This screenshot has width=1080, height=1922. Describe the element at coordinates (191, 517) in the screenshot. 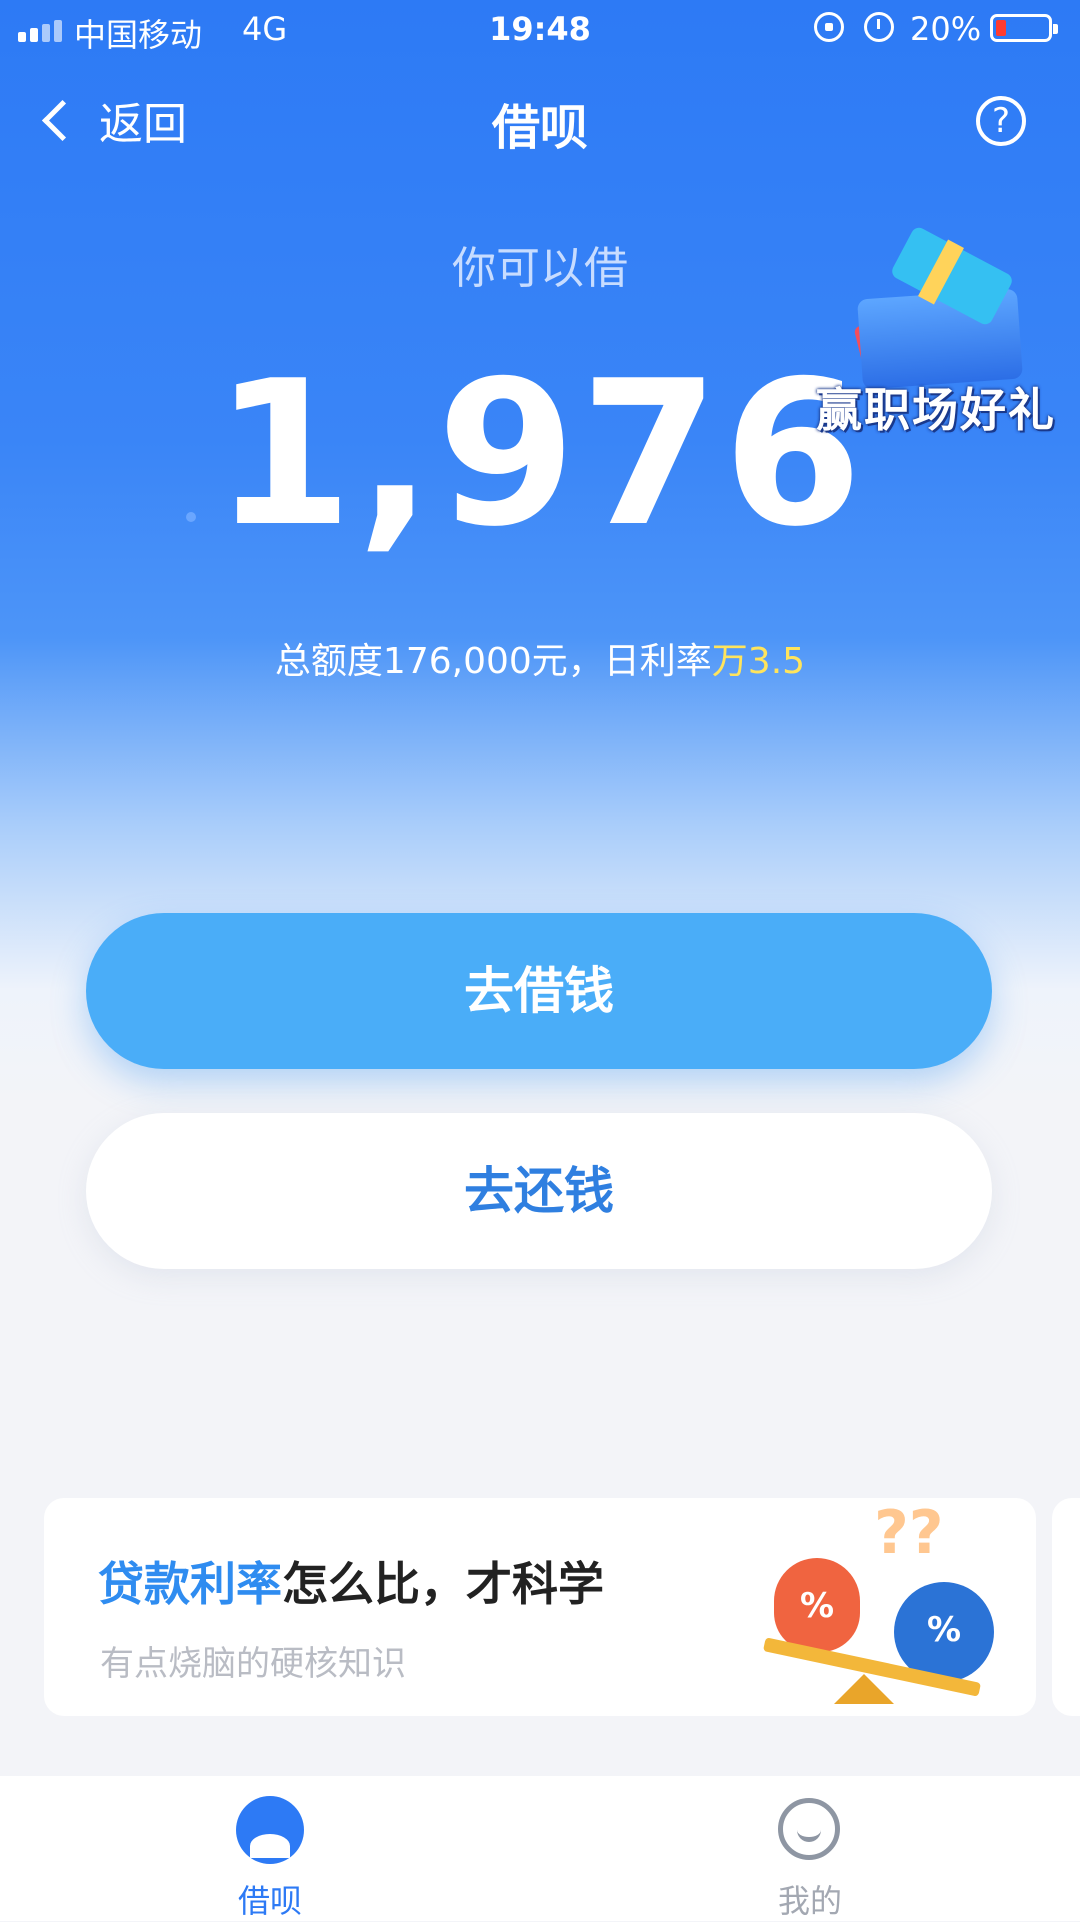

I see `decor-dot` at that location.